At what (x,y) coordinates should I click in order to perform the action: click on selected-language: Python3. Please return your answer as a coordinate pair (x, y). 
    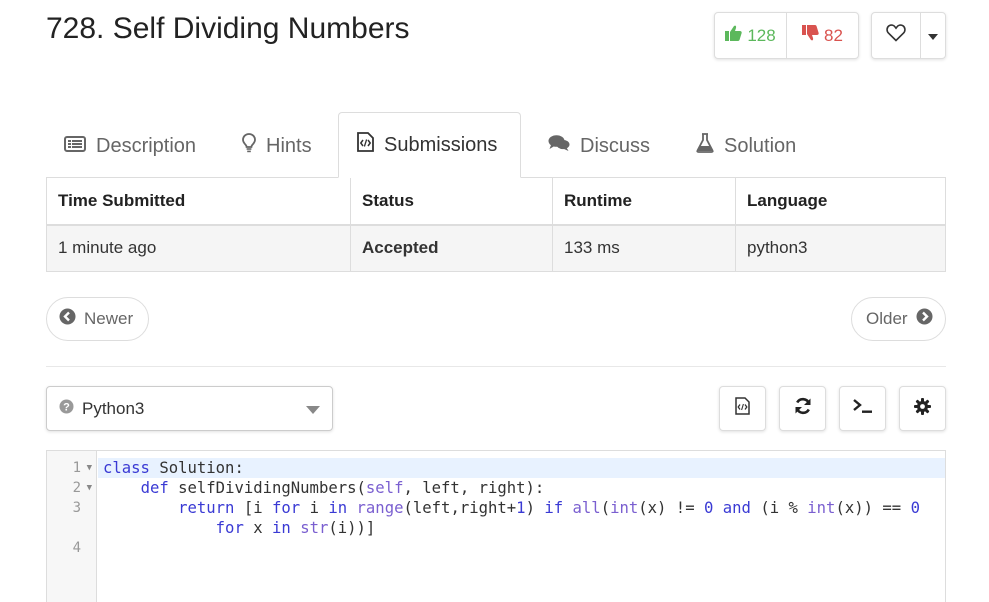
    Looking at the image, I should click on (113, 408).